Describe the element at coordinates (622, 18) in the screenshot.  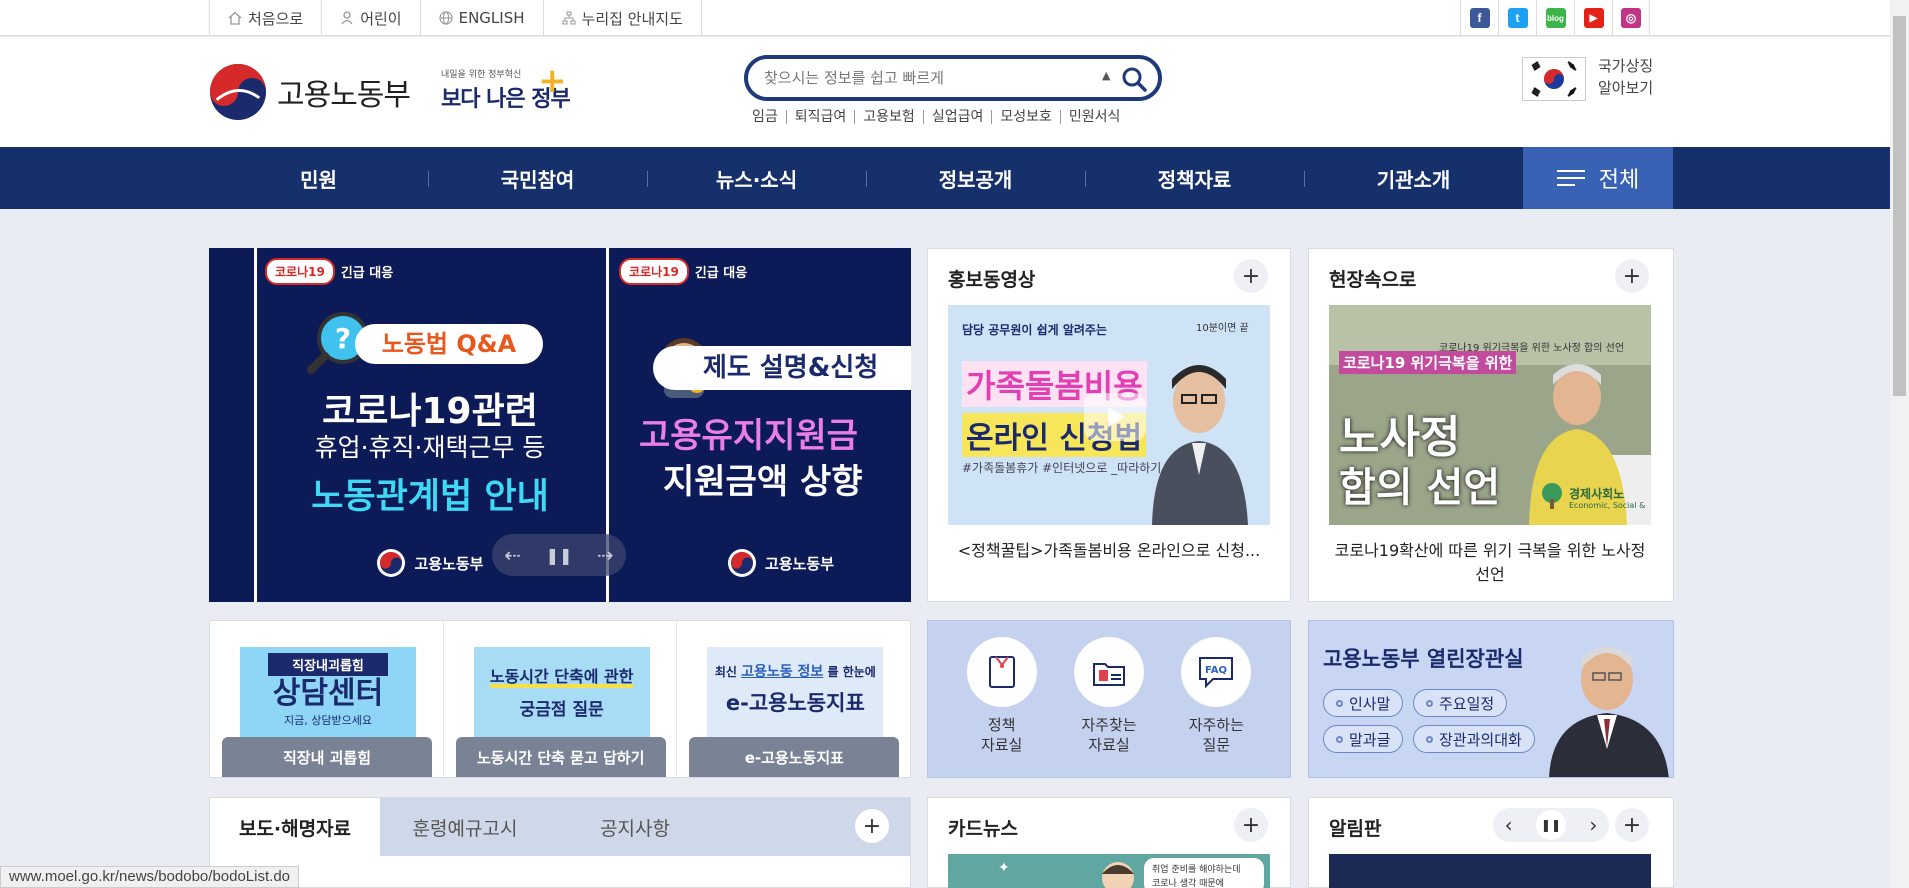
I see `util-sitemap-link: 누리집 안내지도` at that location.